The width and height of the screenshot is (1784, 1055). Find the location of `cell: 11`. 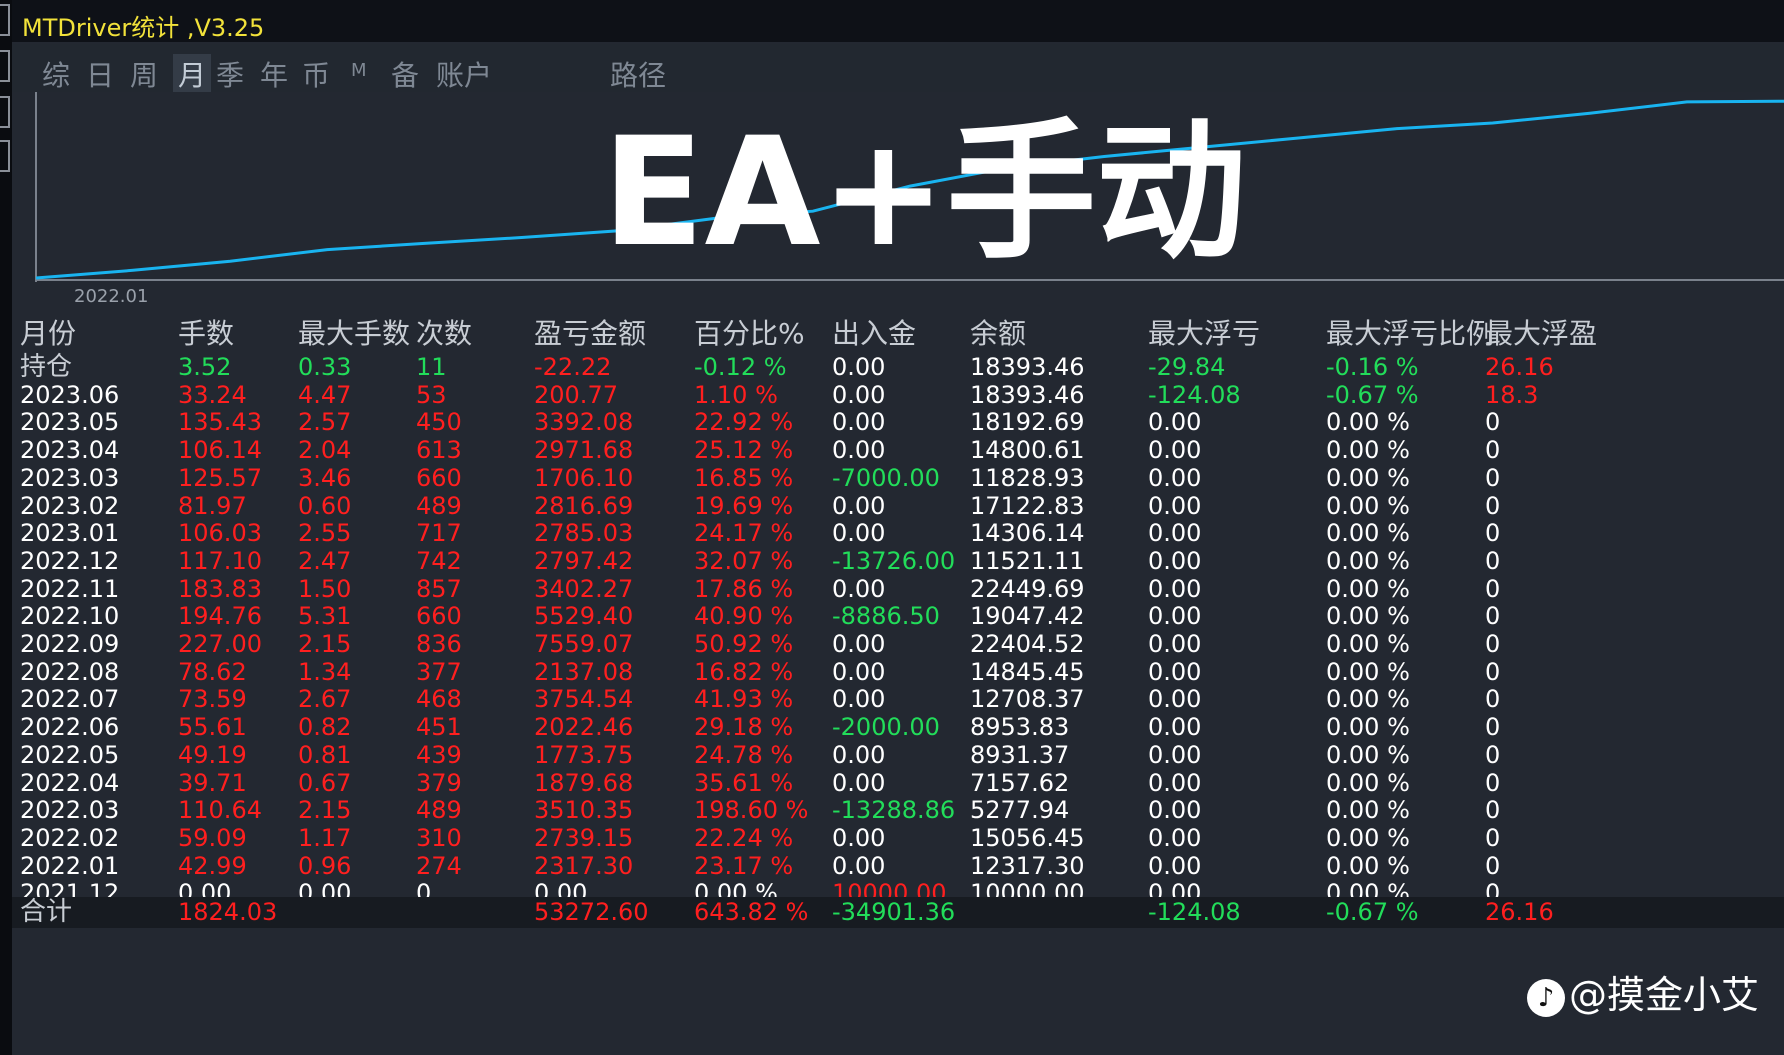

cell: 11 is located at coordinates (431, 367).